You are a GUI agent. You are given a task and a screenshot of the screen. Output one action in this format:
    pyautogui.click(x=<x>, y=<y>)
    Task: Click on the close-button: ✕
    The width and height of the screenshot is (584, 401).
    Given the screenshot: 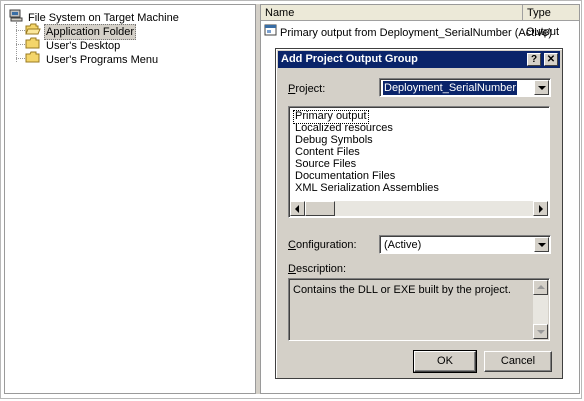 What is the action you would take?
    pyautogui.click(x=551, y=59)
    